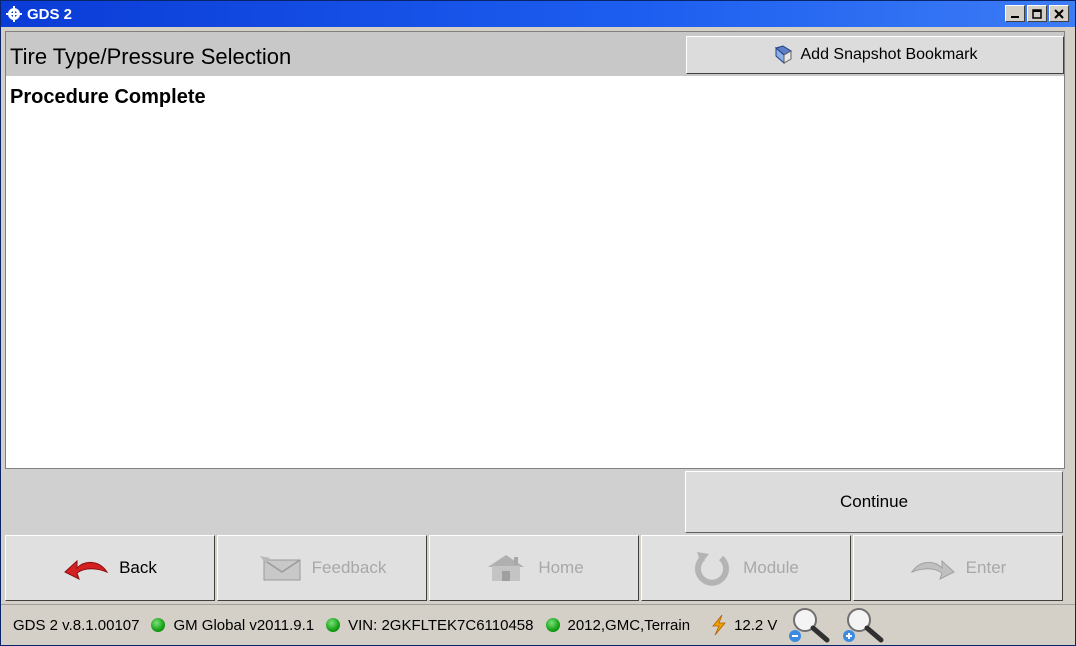 This screenshot has width=1076, height=646. I want to click on maximize-icon, so click(1037, 13).